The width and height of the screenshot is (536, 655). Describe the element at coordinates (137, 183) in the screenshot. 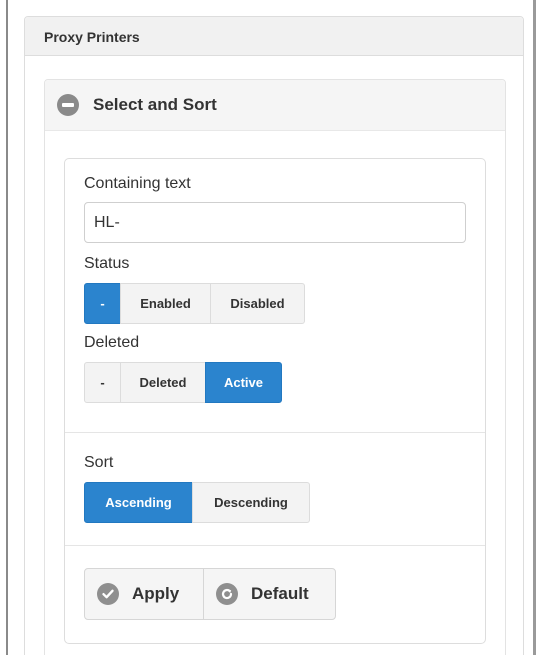

I see `containing-text-label: Containing text` at that location.